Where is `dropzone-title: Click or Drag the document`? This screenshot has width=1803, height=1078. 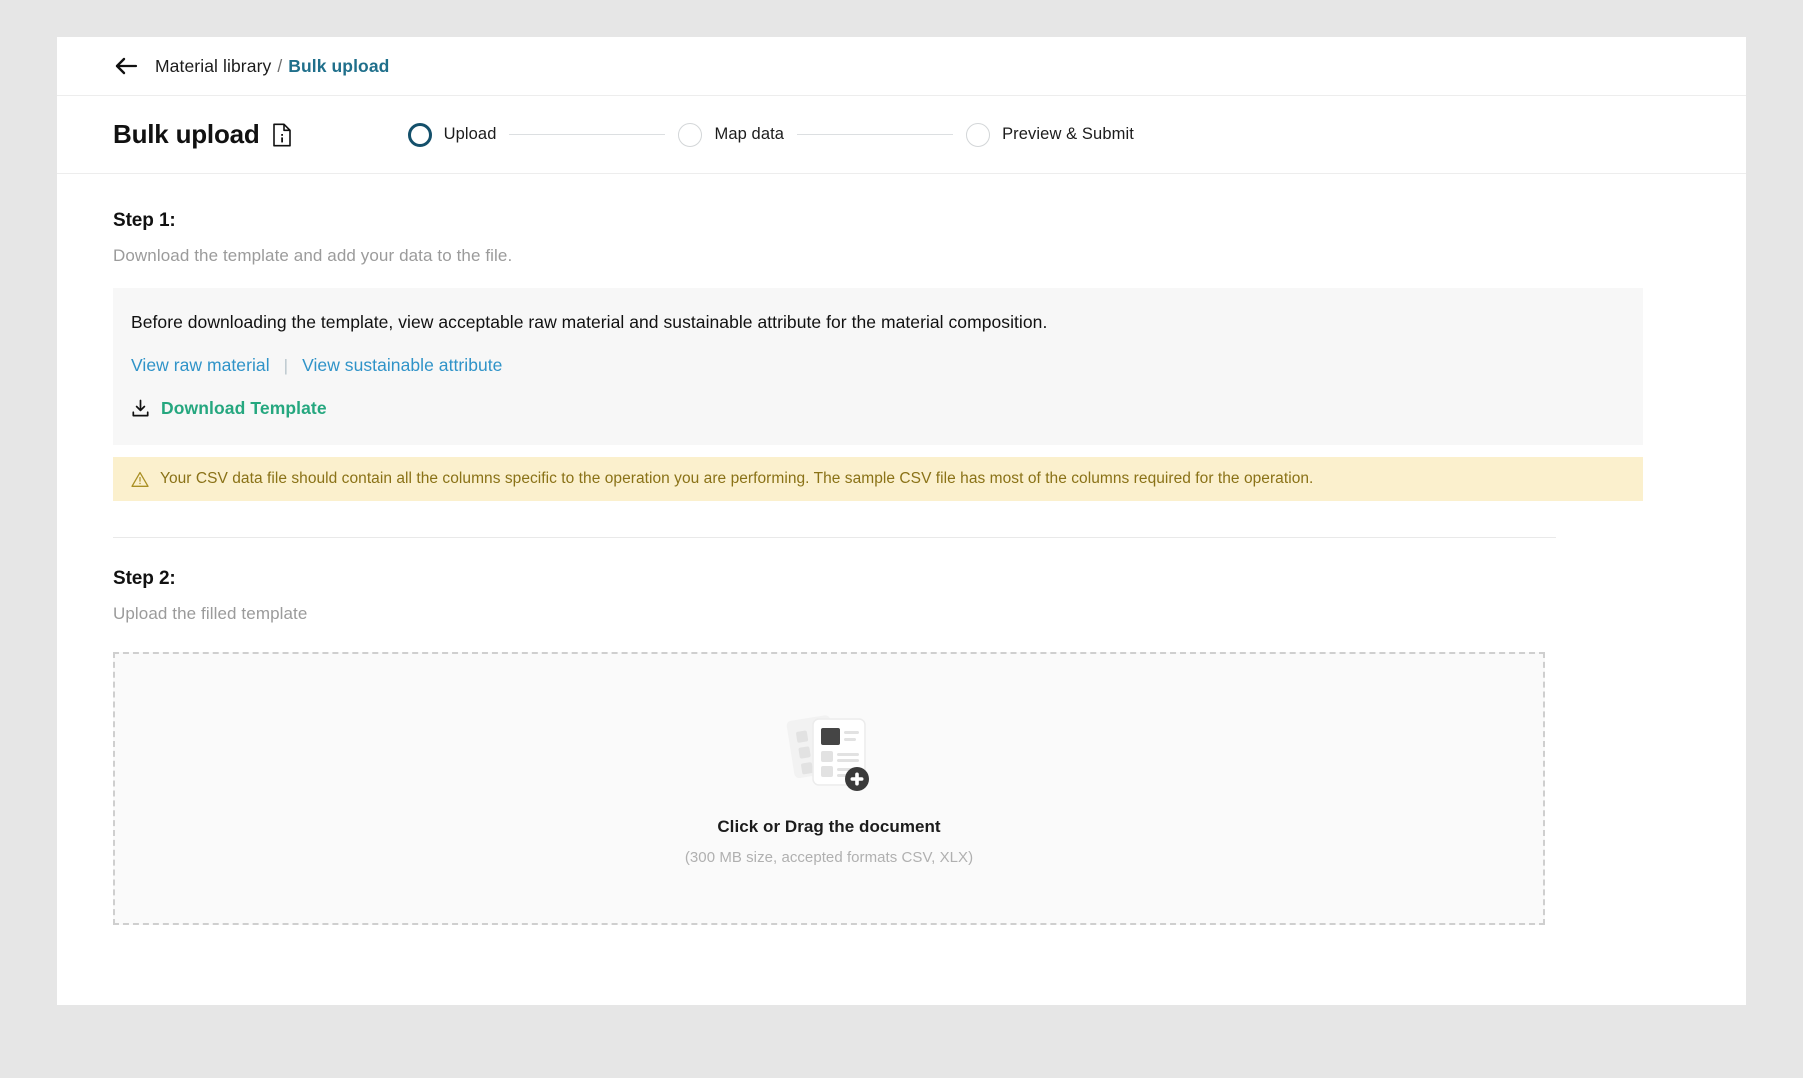
dropzone-title: Click or Drag the document is located at coordinates (829, 826).